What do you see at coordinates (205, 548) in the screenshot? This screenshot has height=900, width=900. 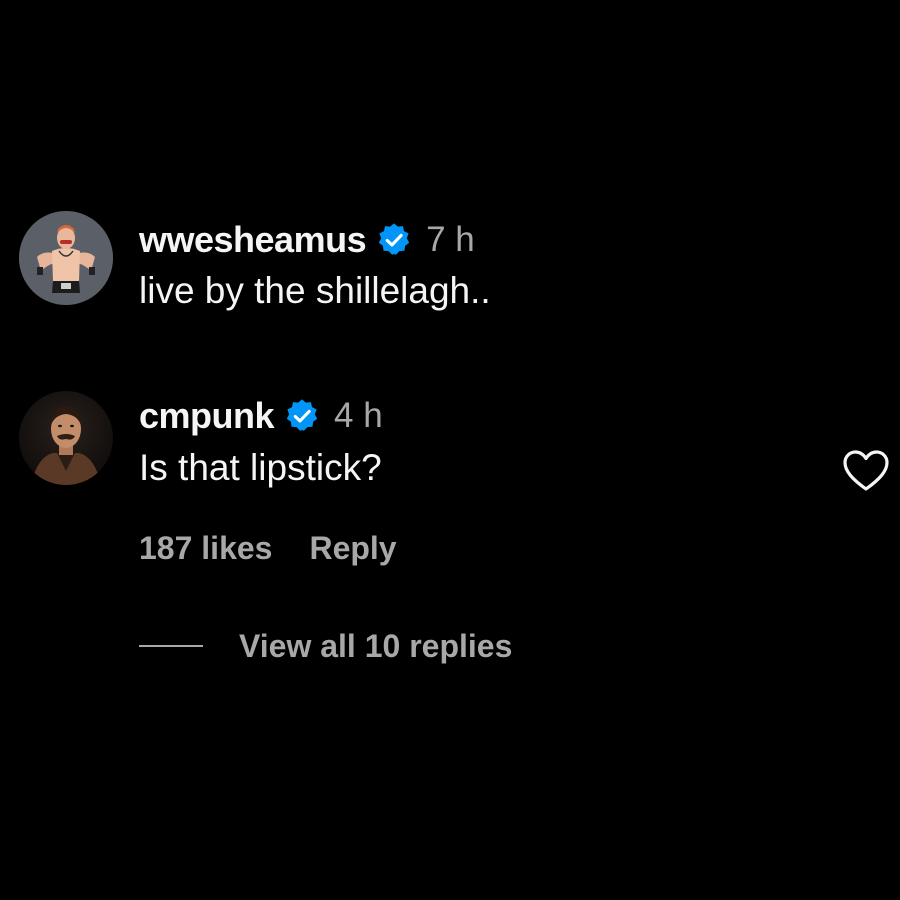 I see `likes-count: 187 likes` at bounding box center [205, 548].